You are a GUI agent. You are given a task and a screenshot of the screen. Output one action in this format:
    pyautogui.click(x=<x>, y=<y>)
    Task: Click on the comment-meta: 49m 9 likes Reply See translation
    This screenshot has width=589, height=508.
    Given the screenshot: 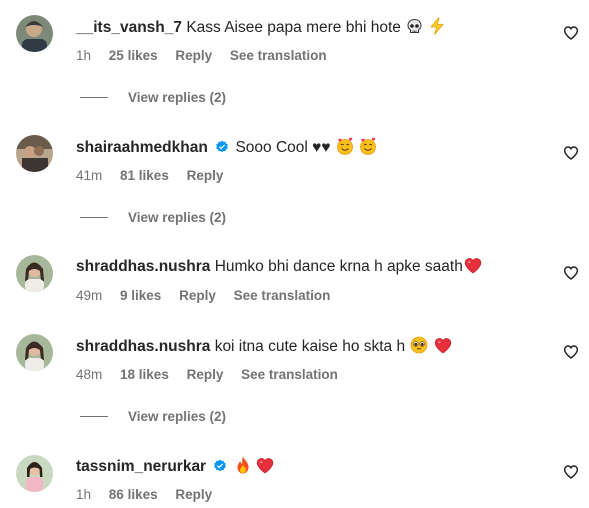 What is the action you would take?
    pyautogui.click(x=210, y=296)
    